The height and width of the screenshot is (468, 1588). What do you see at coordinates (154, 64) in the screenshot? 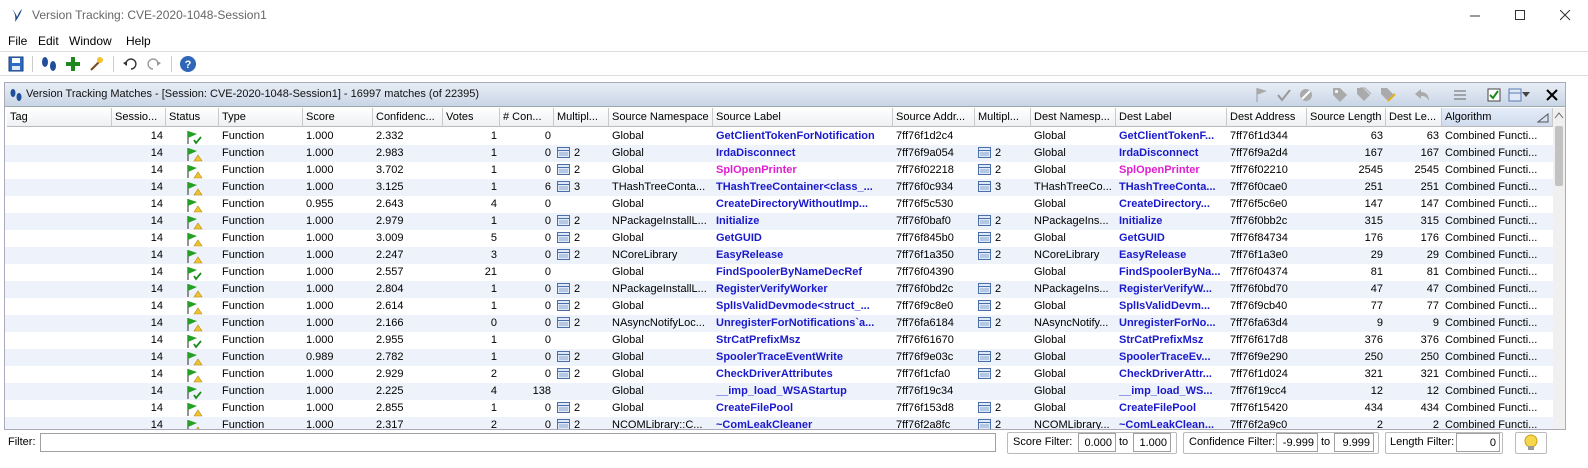
I see `redo-button` at bounding box center [154, 64].